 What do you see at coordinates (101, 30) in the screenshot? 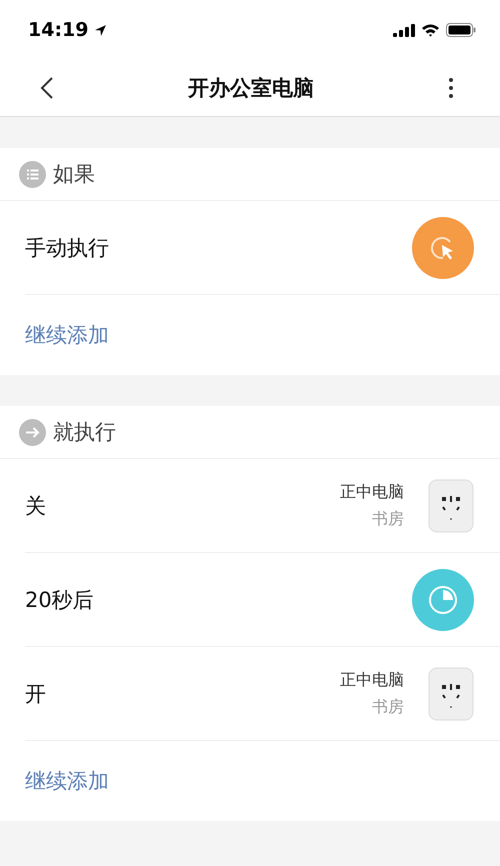
I see `location-arrow-icon` at bounding box center [101, 30].